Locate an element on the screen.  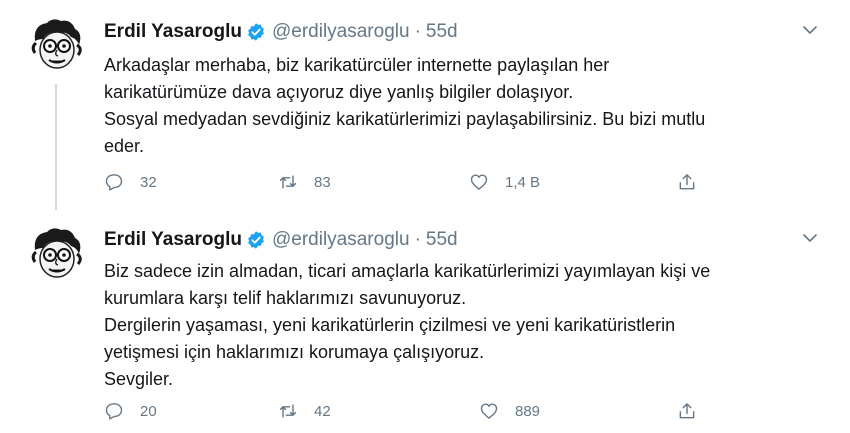
tweet-actions: 32 83 1,4 B is located at coordinates (477, 185).